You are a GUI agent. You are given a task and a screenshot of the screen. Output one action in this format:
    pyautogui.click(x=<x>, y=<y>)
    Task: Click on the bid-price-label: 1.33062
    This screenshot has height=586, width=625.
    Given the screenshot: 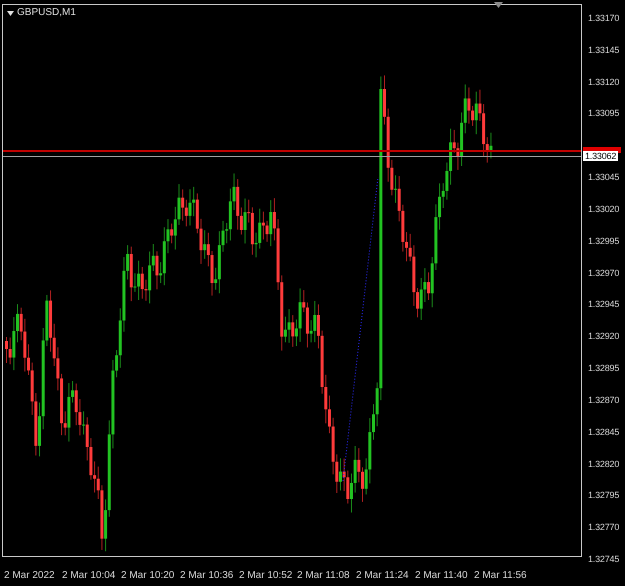 What is the action you would take?
    pyautogui.click(x=600, y=156)
    